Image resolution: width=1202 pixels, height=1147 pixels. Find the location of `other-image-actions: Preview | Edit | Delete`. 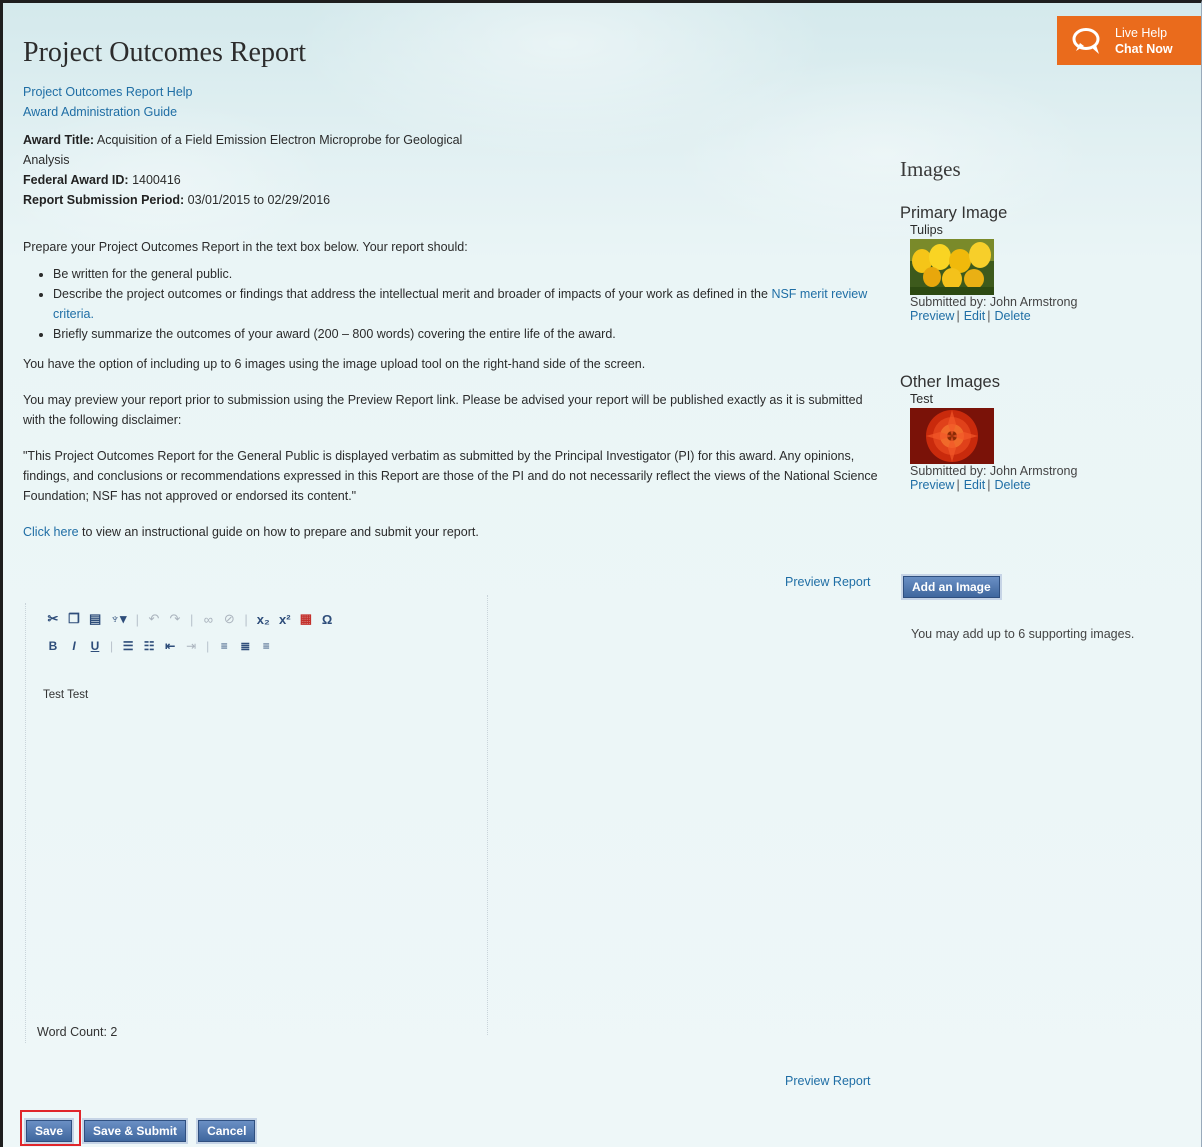

other-image-actions: Preview | Edit | Delete is located at coordinates (970, 485).